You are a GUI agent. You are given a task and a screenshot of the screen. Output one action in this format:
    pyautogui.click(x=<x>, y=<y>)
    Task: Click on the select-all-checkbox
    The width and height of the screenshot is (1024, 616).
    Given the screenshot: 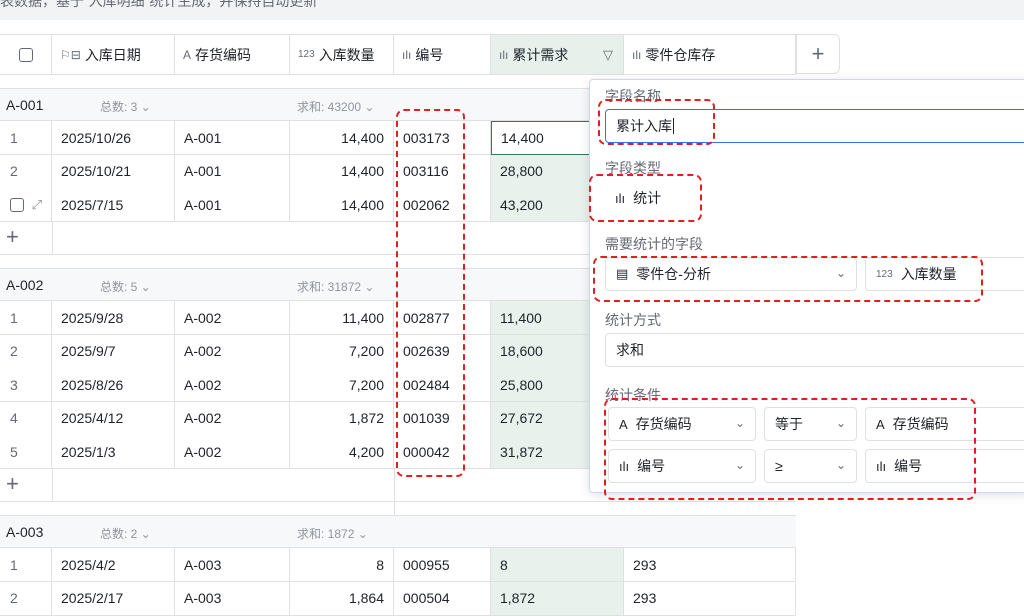 What is the action you would take?
    pyautogui.click(x=25, y=54)
    